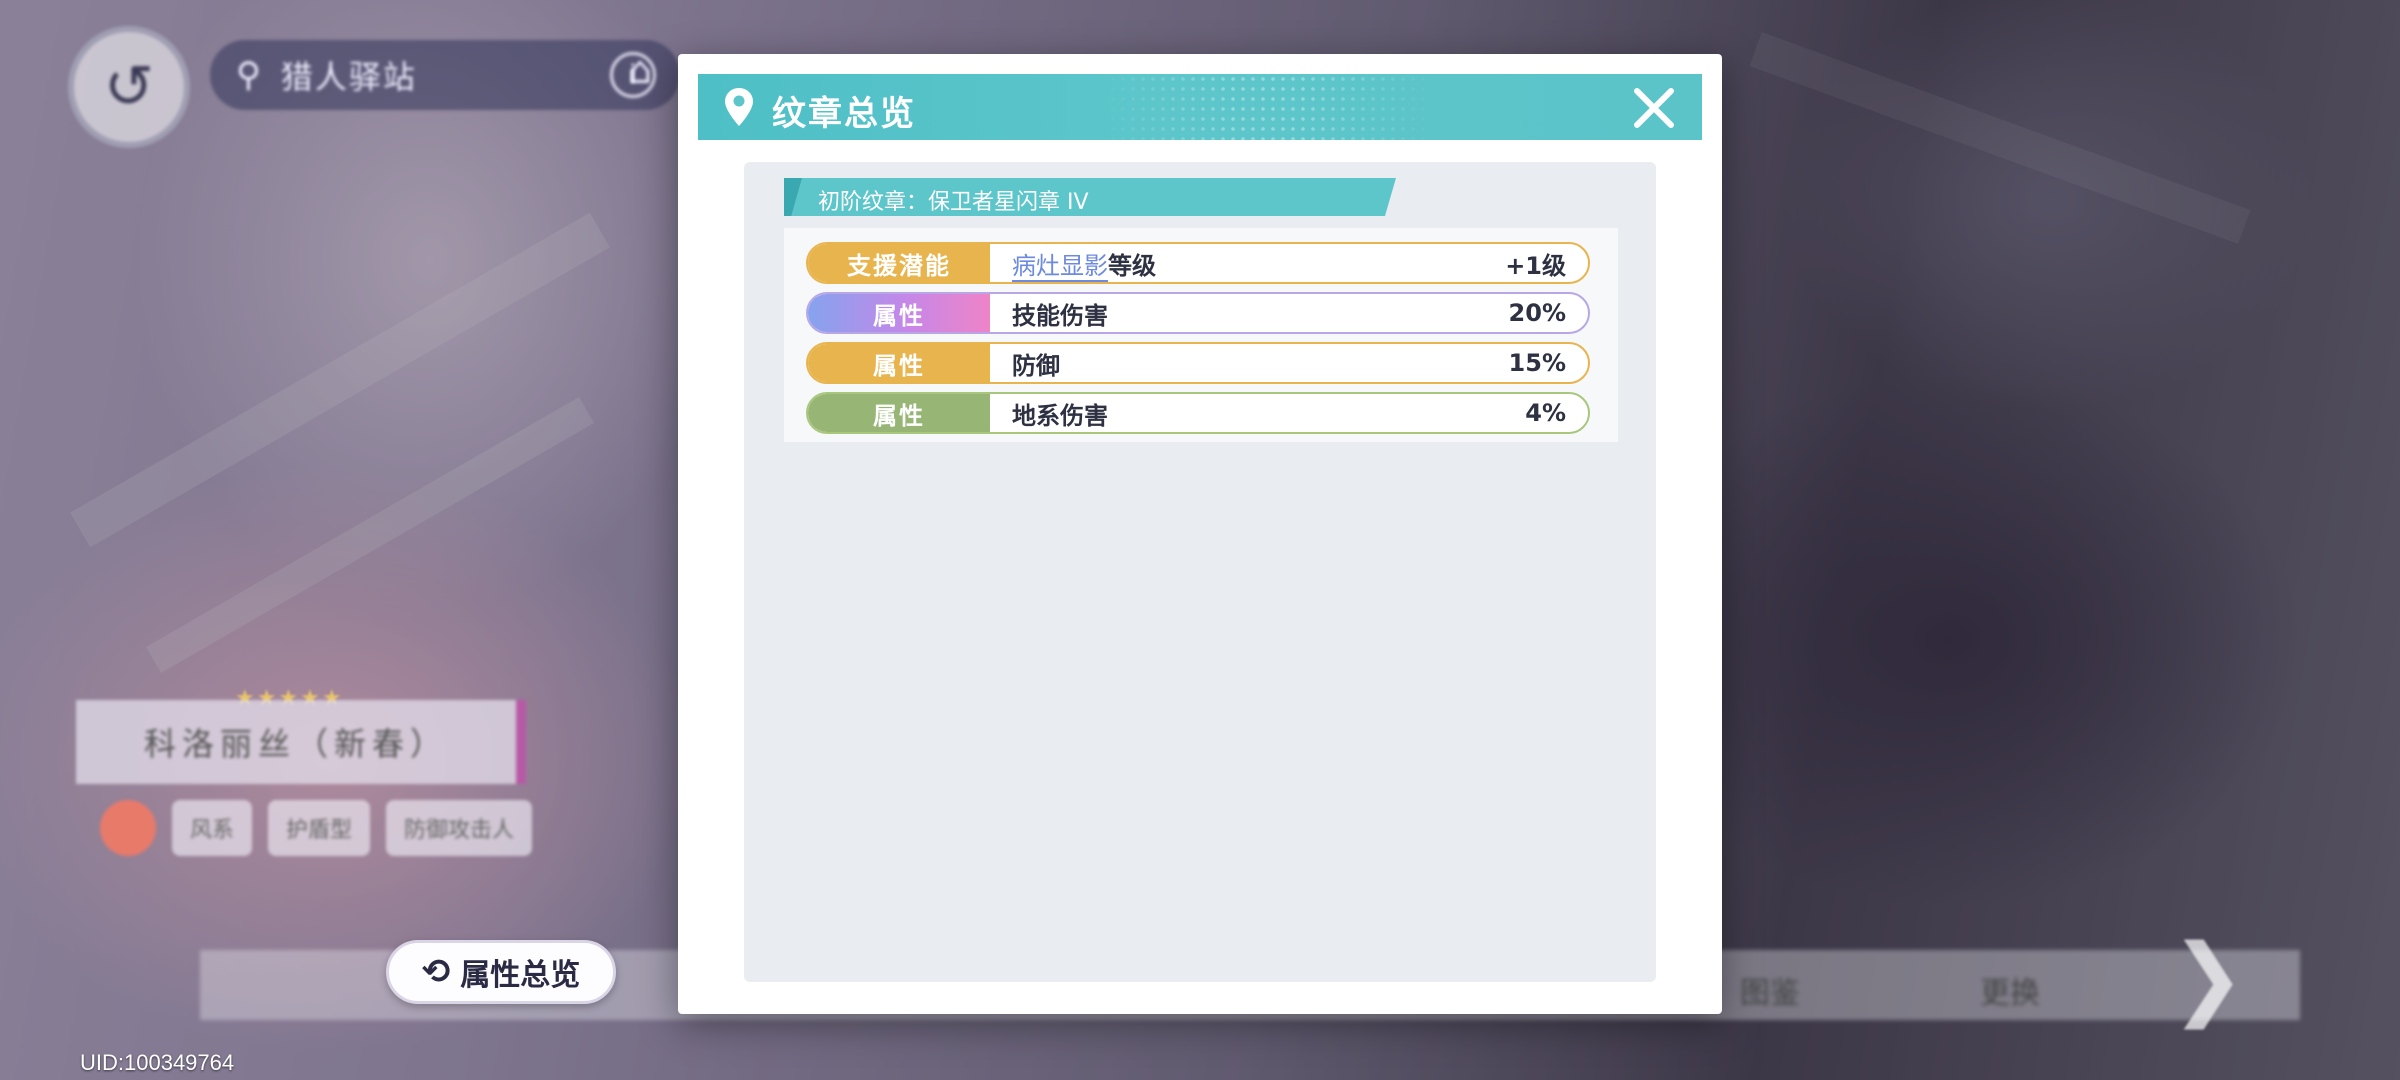 The width and height of the screenshot is (2400, 1080). Describe the element at coordinates (1198, 363) in the screenshot. I see `stat-row: 属性 防御 15%` at that location.